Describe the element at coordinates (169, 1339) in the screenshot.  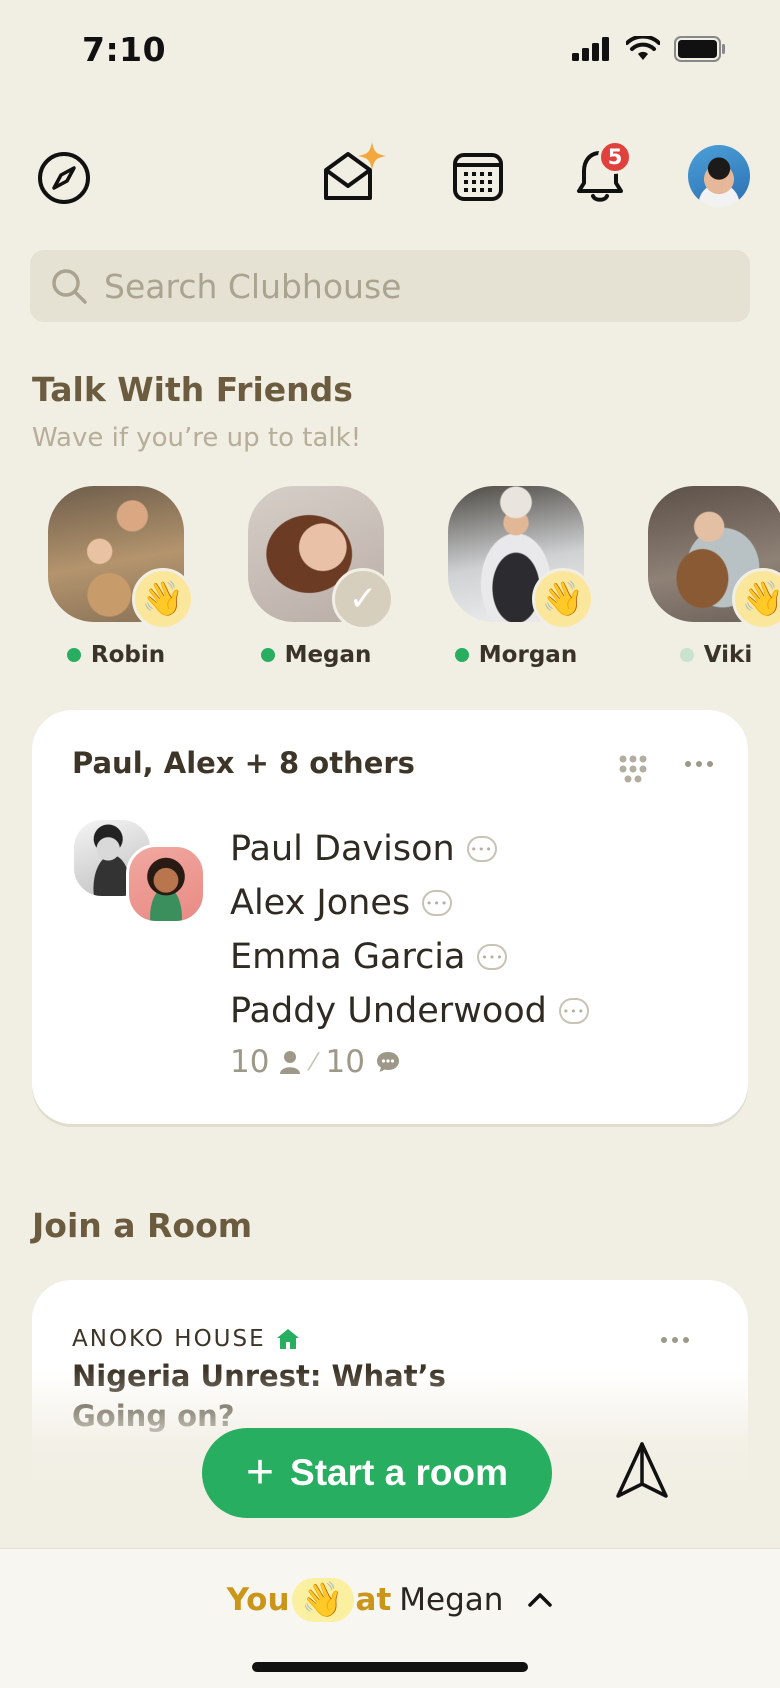
I see `club-name: ANOKO HOUSE` at that location.